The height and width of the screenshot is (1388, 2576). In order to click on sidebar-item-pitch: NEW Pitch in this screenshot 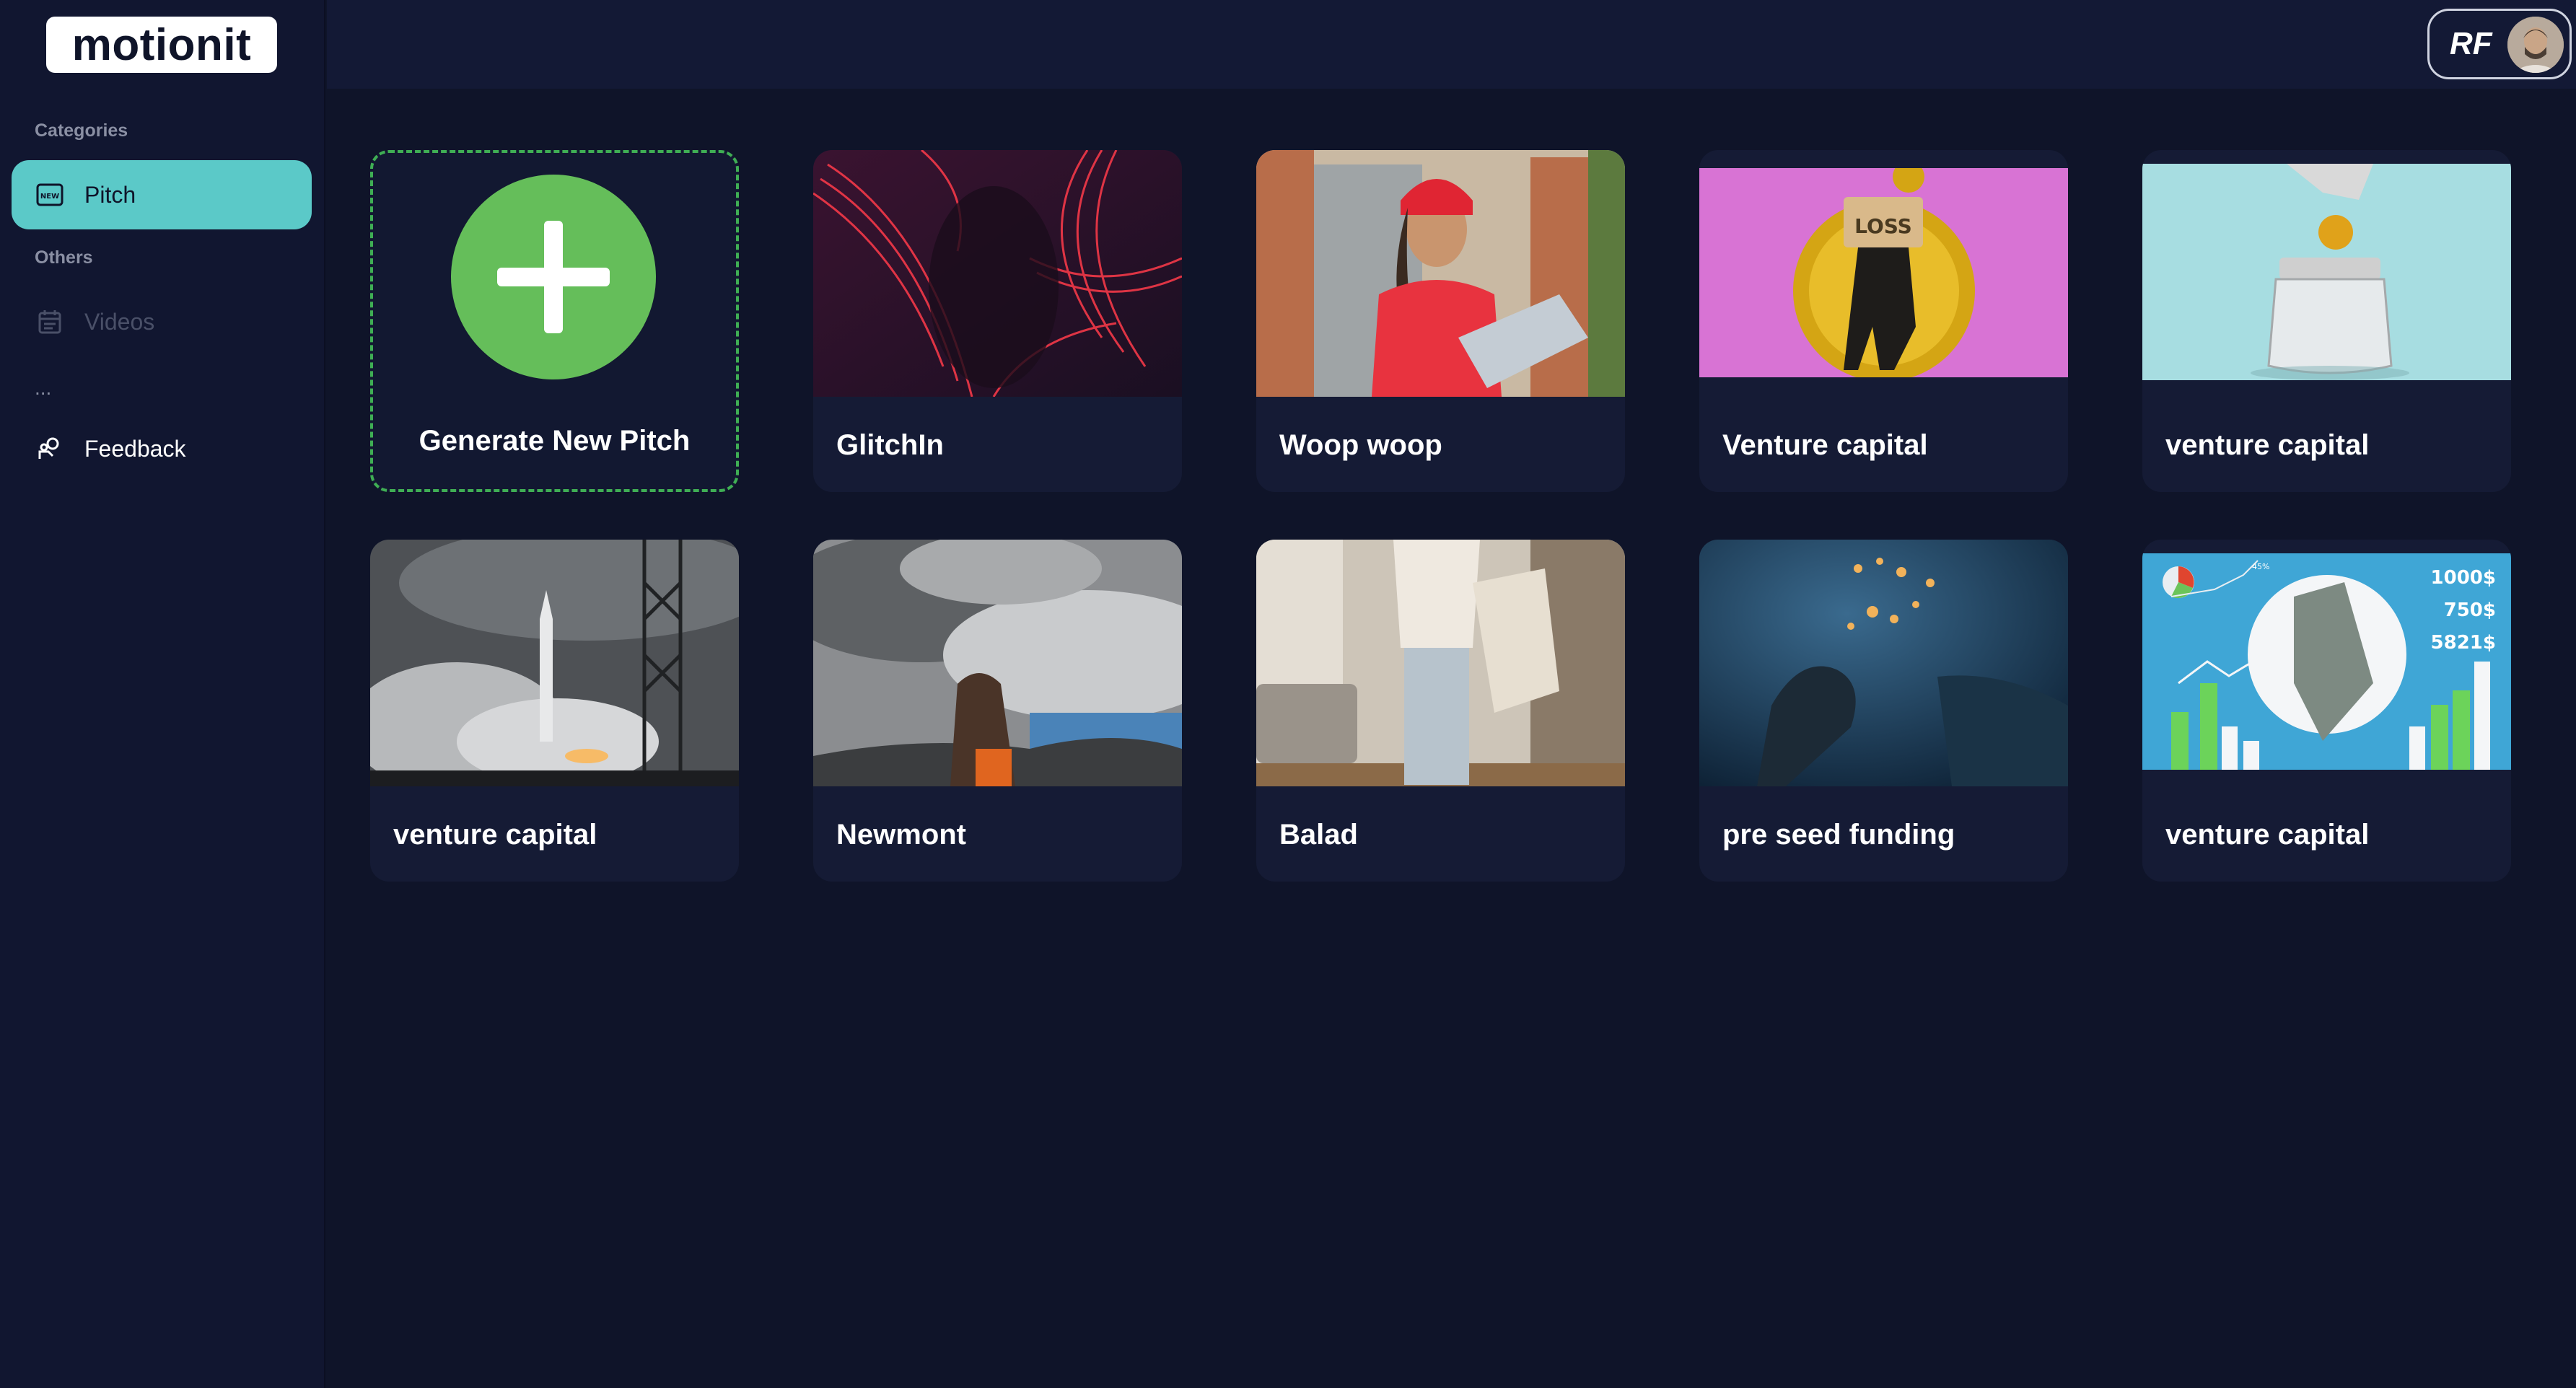, I will do `click(162, 194)`.